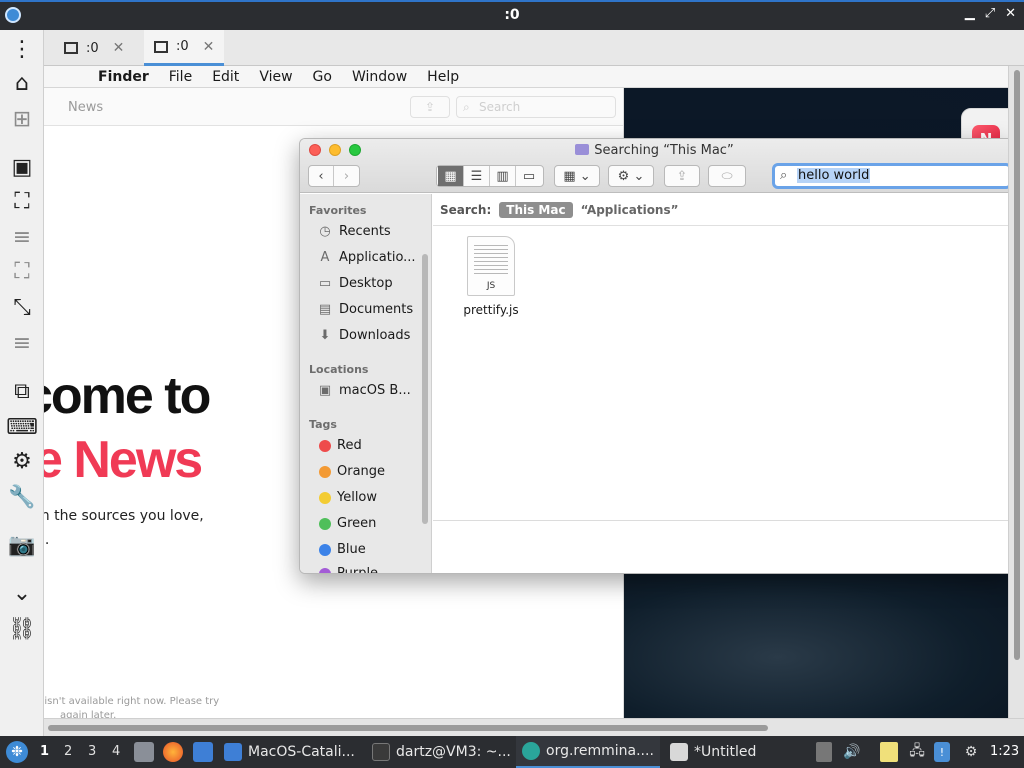 The width and height of the screenshot is (1024, 768). Describe the element at coordinates (631, 176) in the screenshot. I see `action-button: ⚙ ⌄` at that location.